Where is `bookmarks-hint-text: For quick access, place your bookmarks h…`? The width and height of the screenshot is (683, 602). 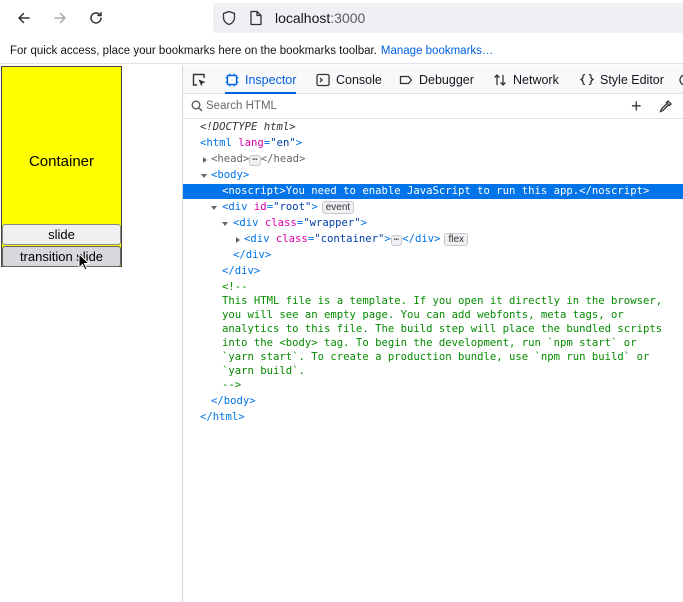
bookmarks-hint-text: For quick access, place your bookmarks h… is located at coordinates (193, 50).